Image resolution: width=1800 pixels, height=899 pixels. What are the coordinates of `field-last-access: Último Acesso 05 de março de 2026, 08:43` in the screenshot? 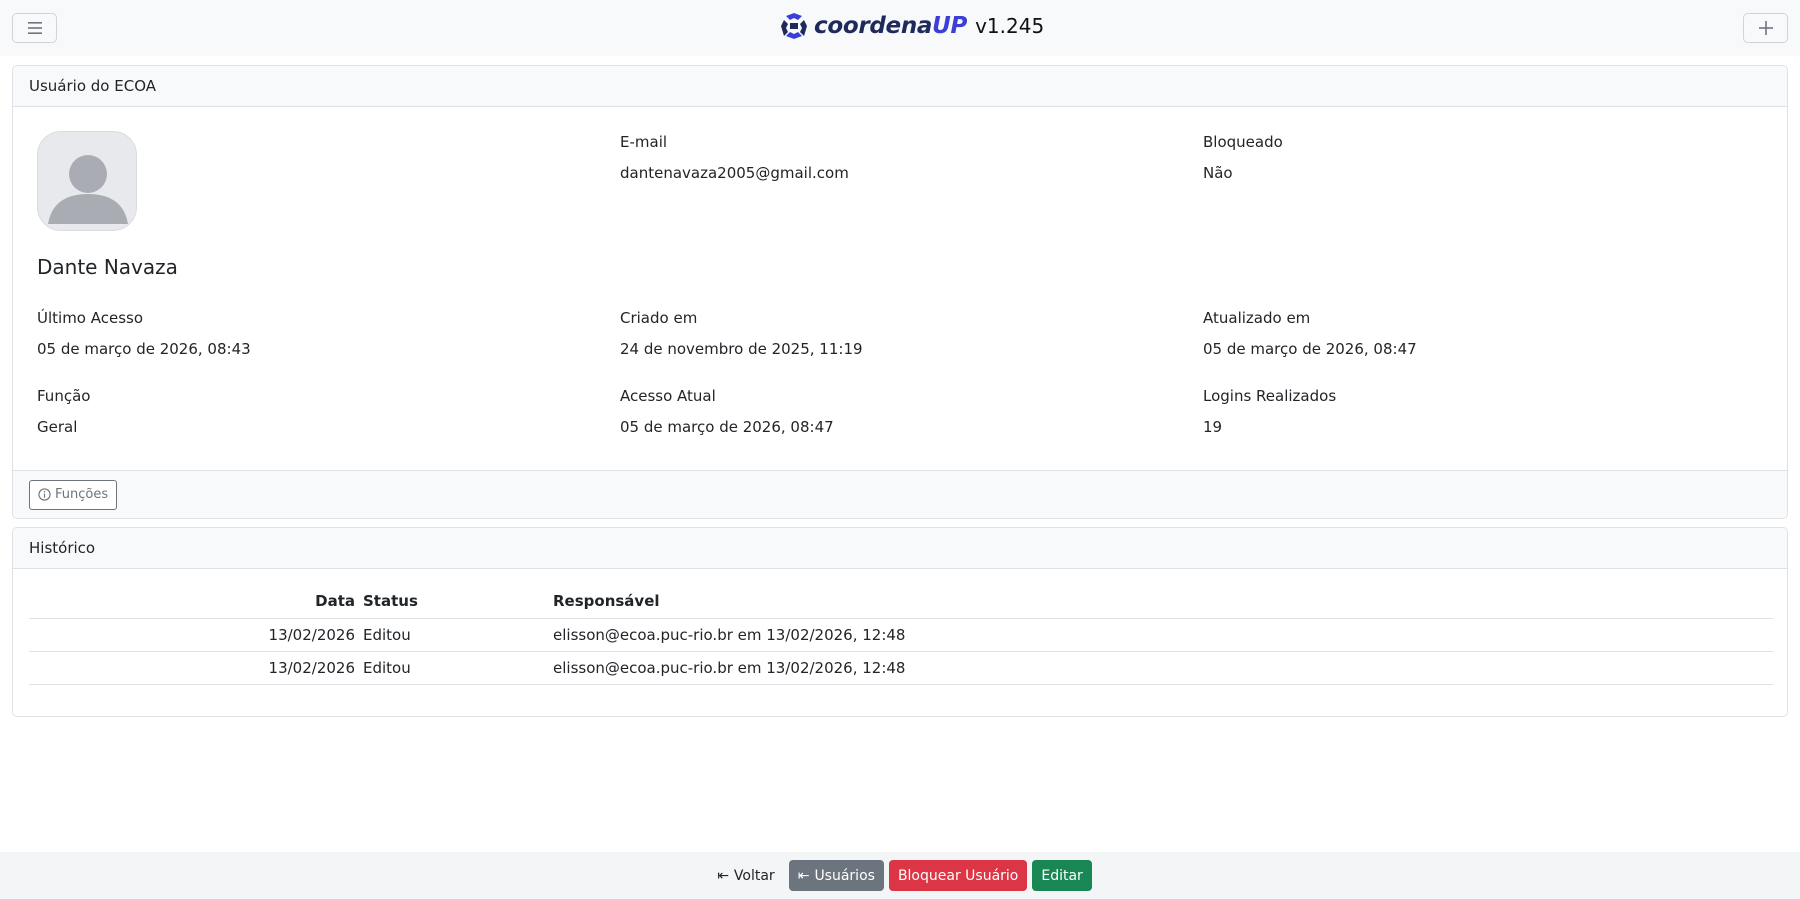 It's located at (144, 333).